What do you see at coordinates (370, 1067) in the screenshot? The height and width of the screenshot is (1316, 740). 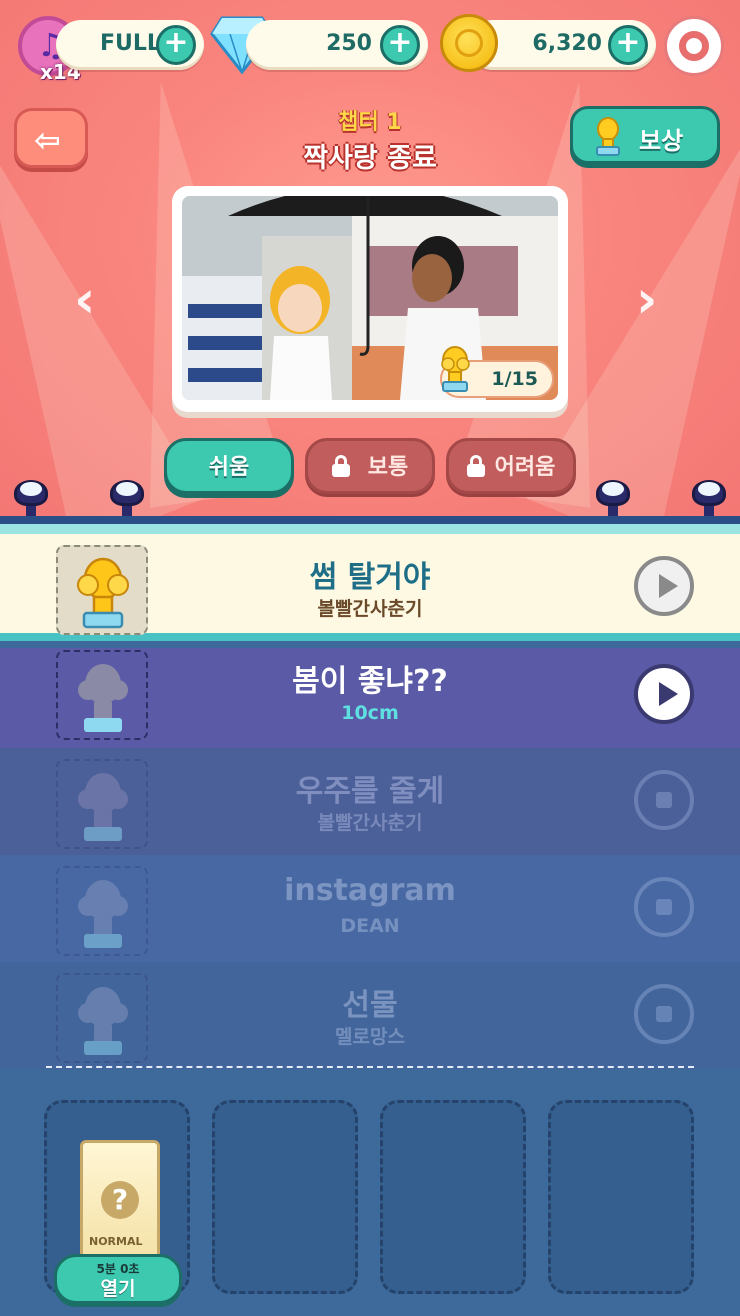 I see `dashed-divider` at bounding box center [370, 1067].